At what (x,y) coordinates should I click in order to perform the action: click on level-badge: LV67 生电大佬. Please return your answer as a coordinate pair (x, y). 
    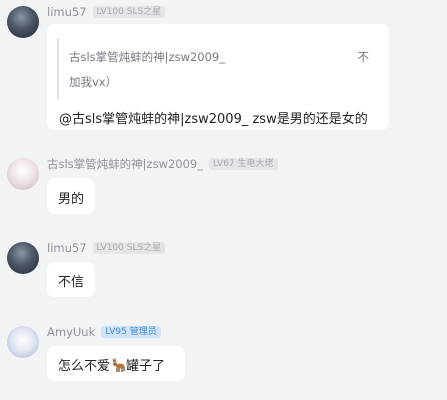
    Looking at the image, I should click on (243, 164).